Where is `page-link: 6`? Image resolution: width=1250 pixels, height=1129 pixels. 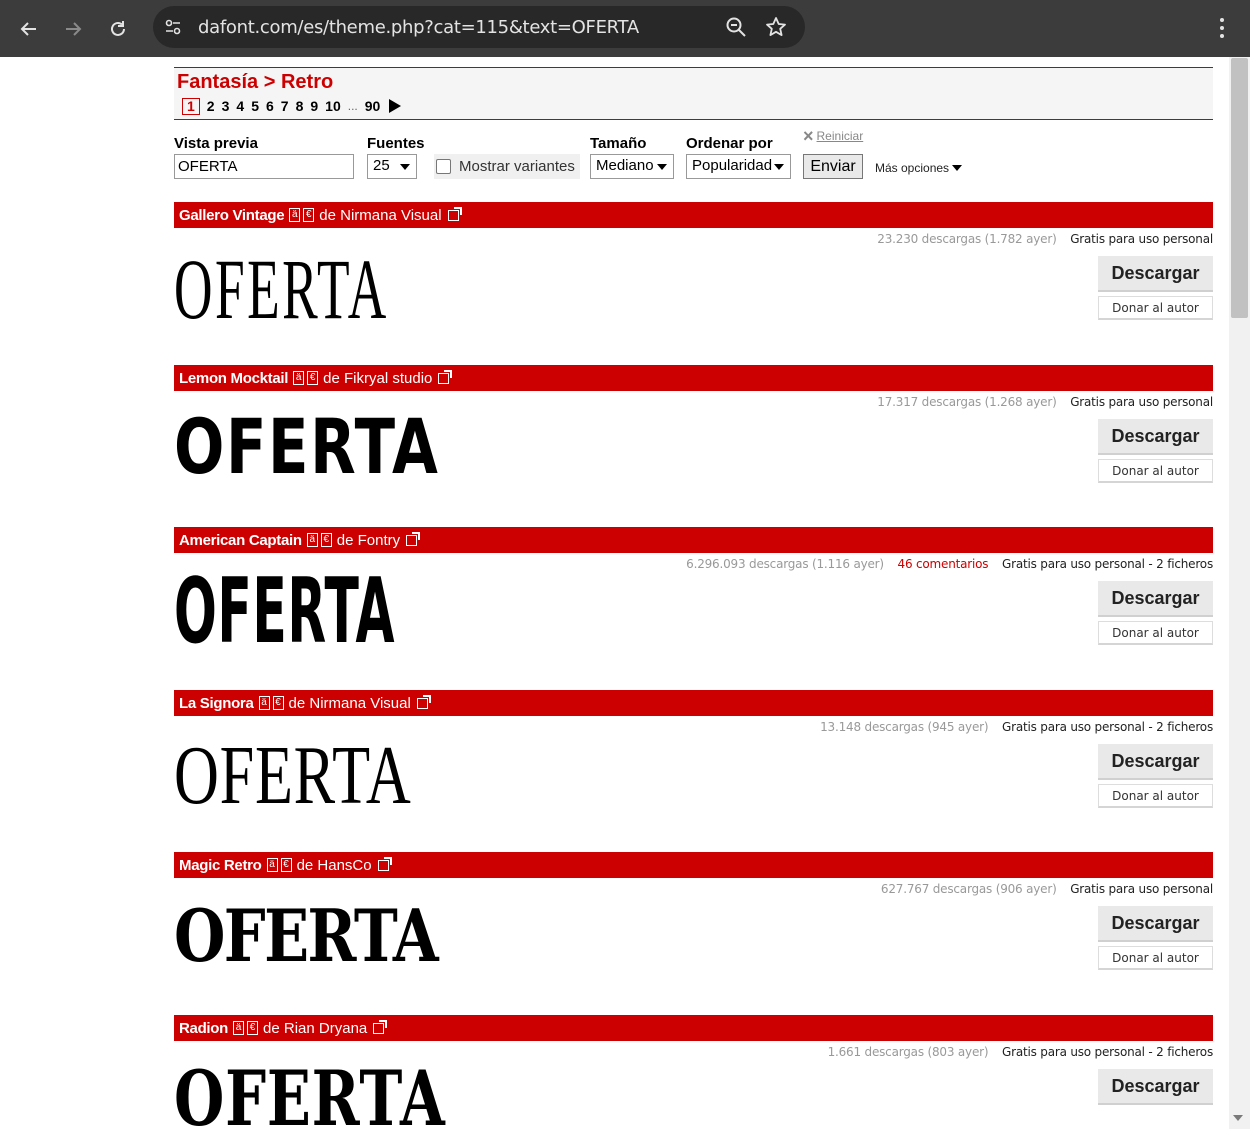 page-link: 6 is located at coordinates (270, 106).